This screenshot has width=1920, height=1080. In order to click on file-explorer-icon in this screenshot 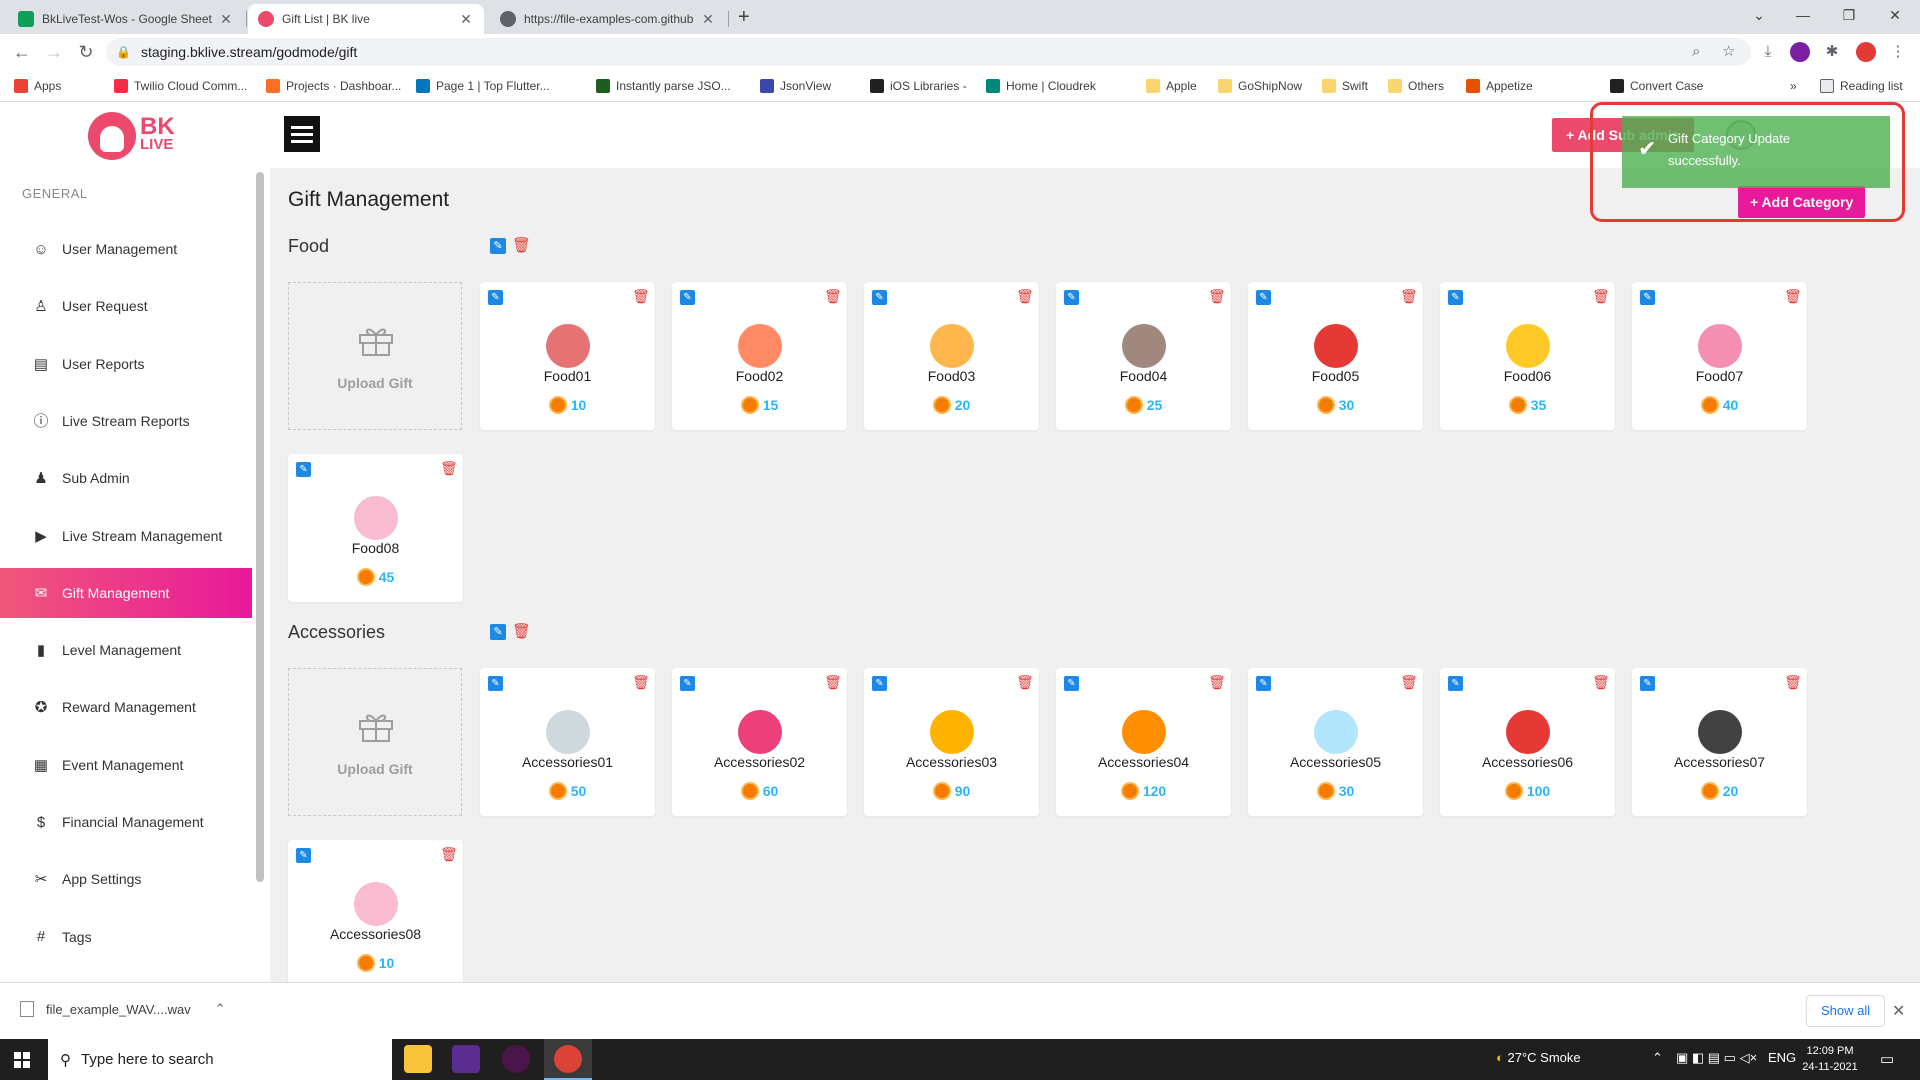, I will do `click(418, 1059)`.